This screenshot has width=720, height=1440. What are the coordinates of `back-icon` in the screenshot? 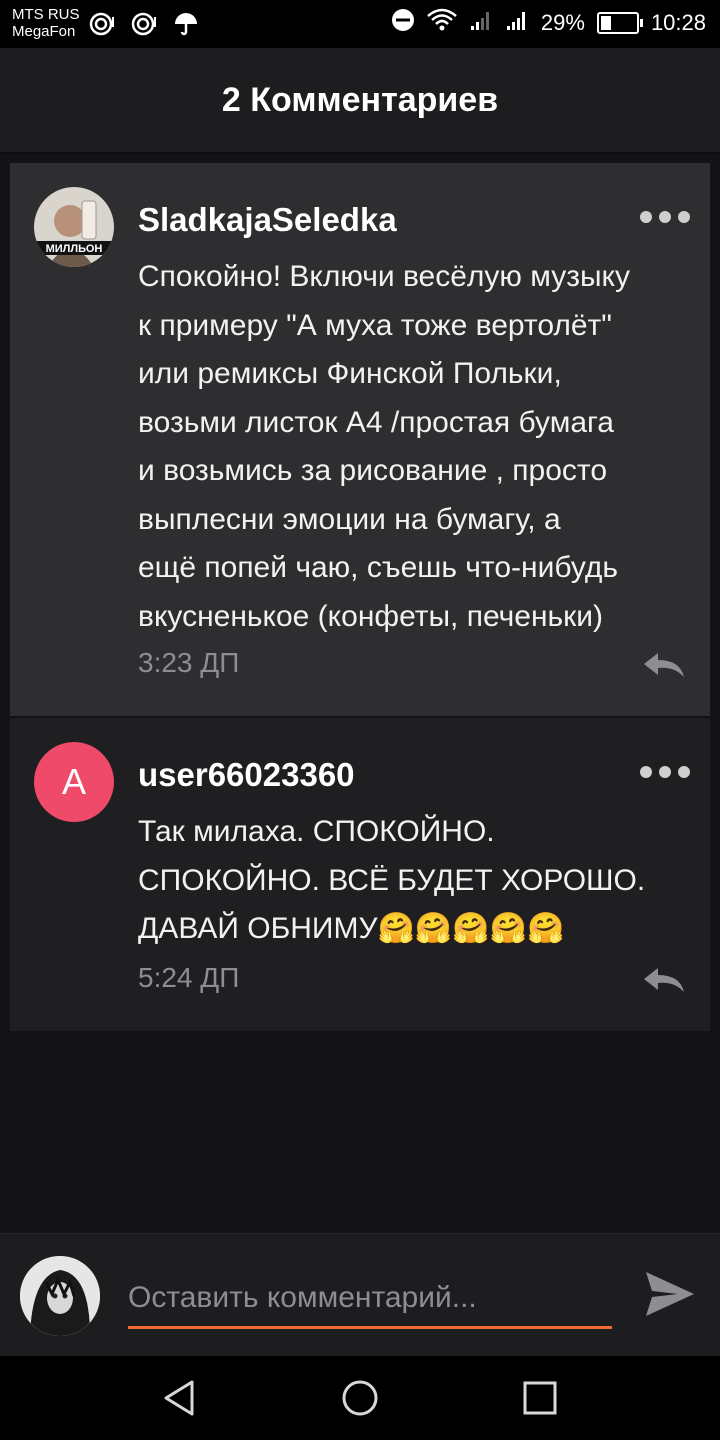 It's located at (180, 1398).